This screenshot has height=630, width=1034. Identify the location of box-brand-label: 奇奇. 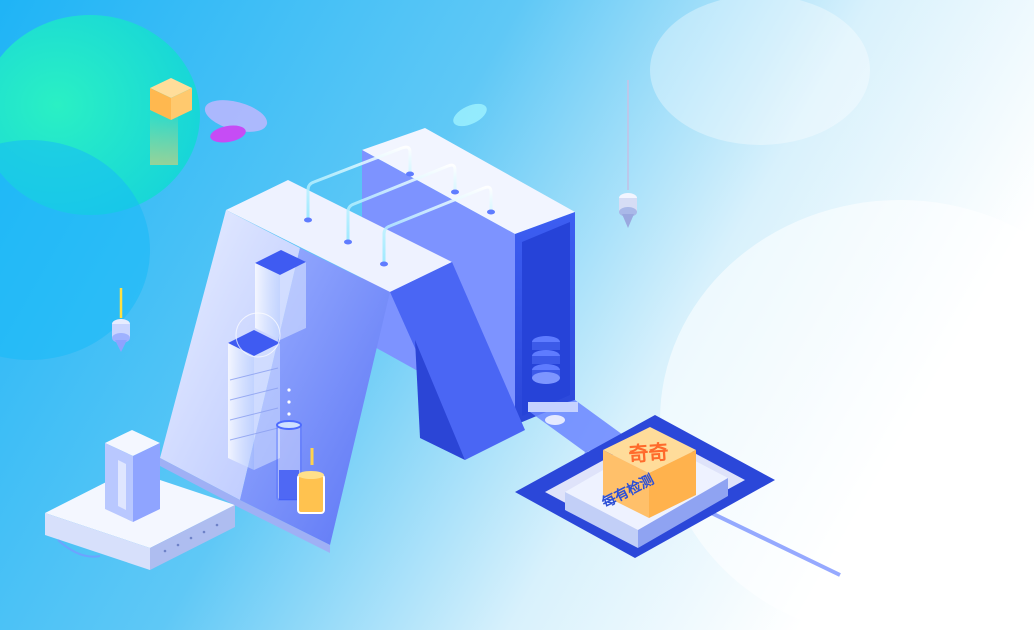
(649, 453).